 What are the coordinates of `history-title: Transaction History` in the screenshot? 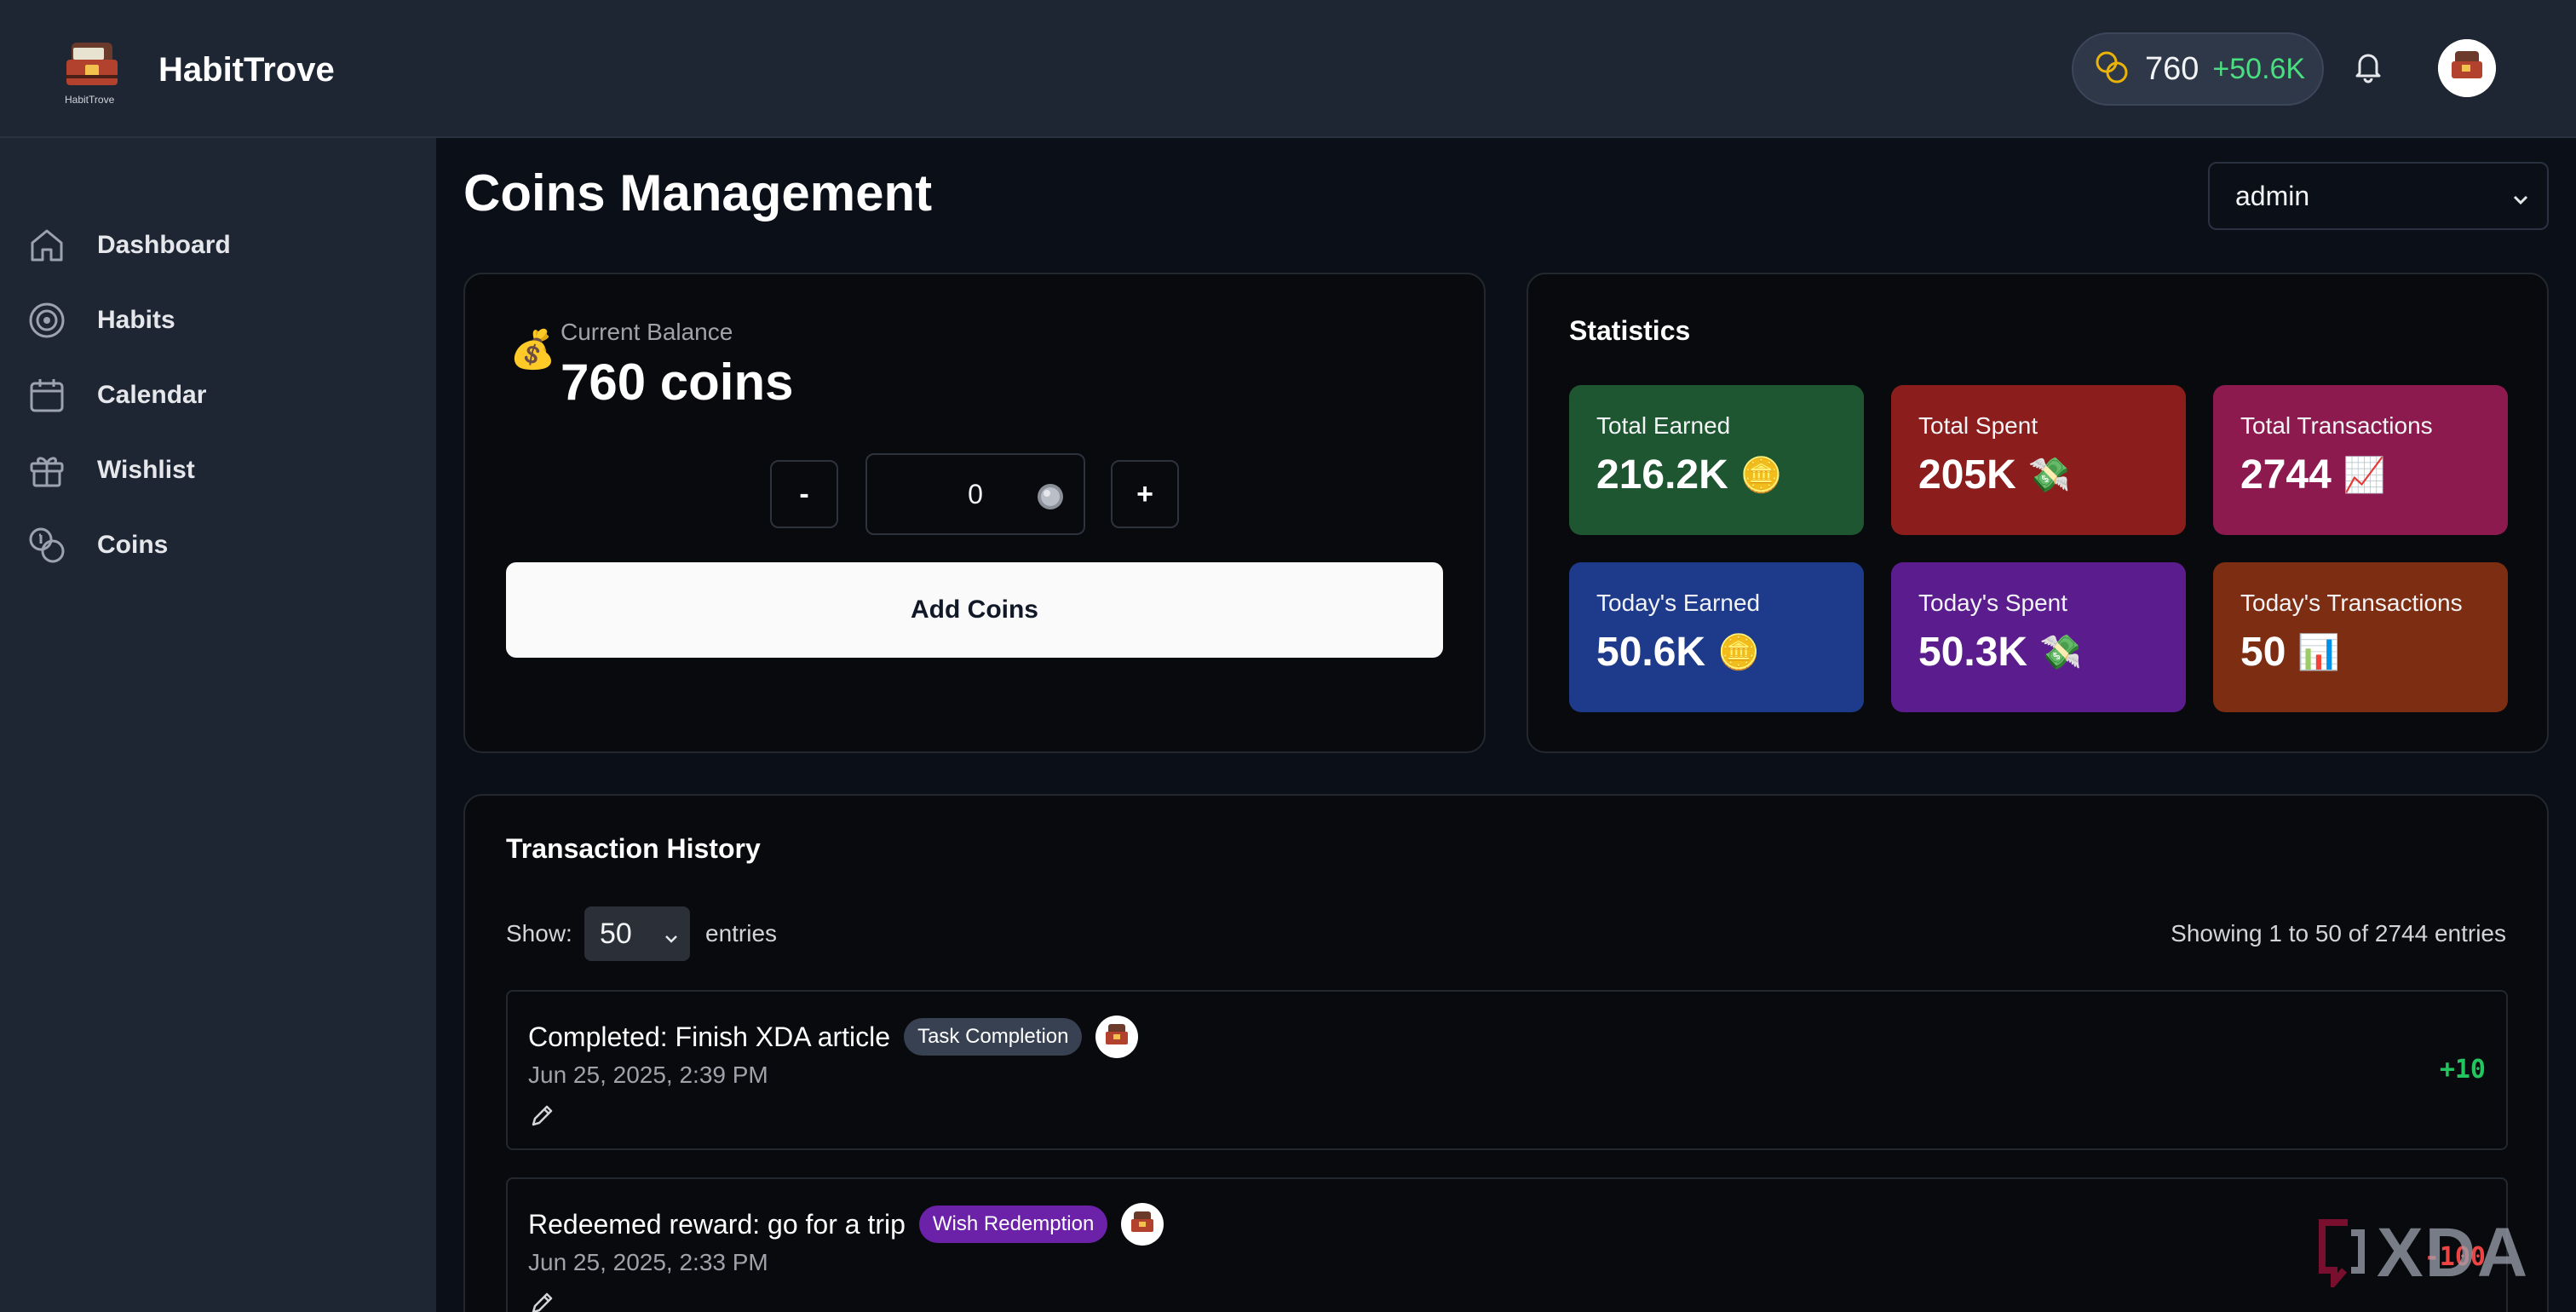 It's located at (634, 848).